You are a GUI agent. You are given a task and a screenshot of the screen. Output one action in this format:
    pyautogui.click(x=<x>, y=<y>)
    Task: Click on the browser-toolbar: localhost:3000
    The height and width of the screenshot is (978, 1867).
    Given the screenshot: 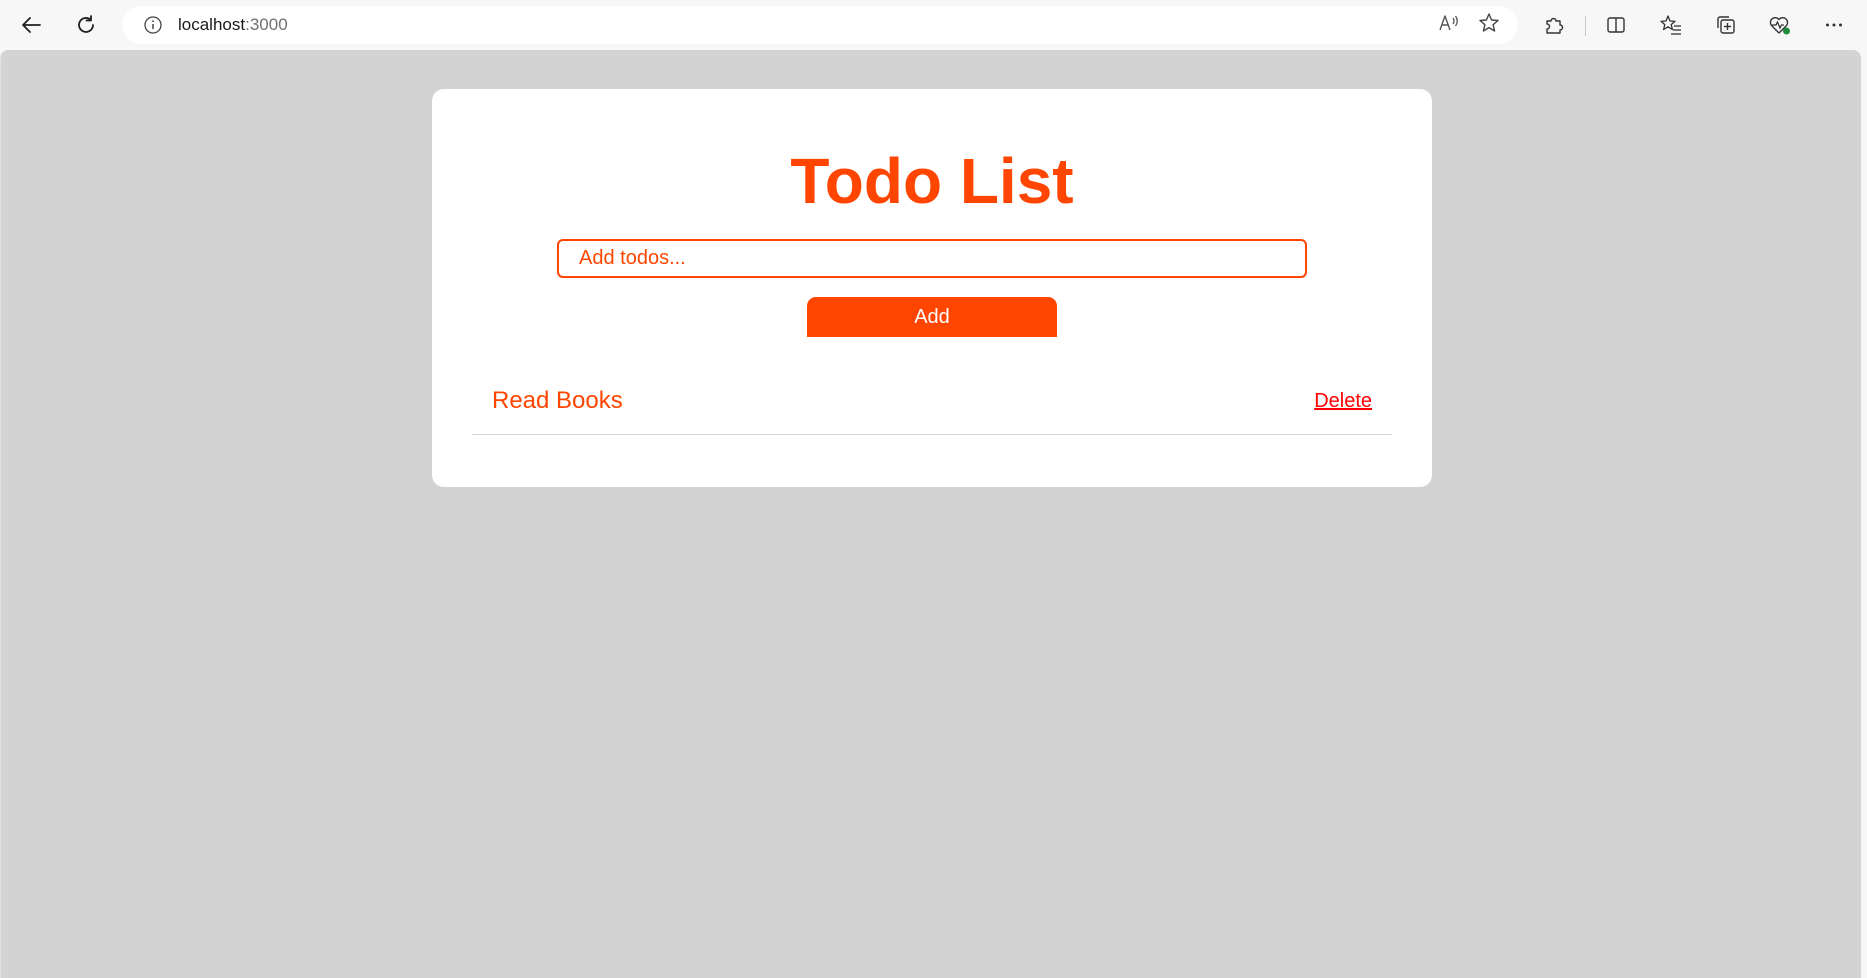 What is the action you would take?
    pyautogui.click(x=933, y=25)
    